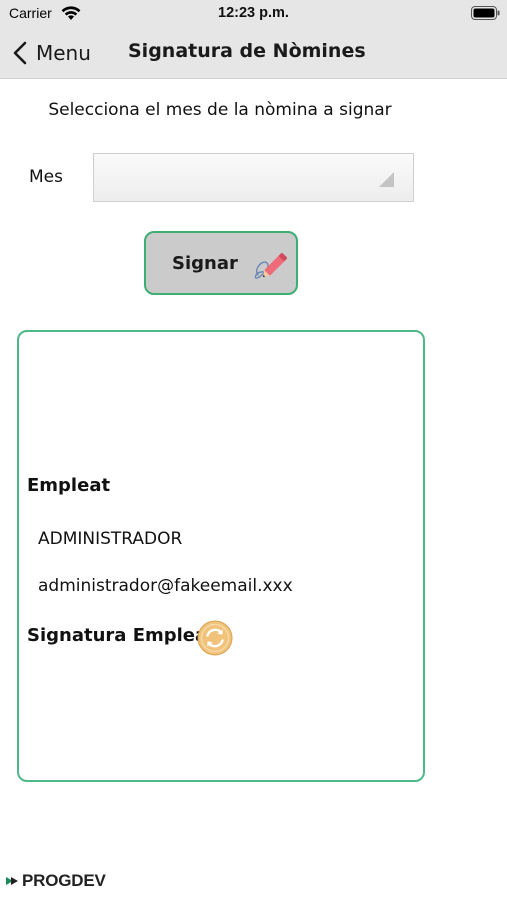  What do you see at coordinates (121, 635) in the screenshot?
I see `signature-heading: Signatura Empleat` at bounding box center [121, 635].